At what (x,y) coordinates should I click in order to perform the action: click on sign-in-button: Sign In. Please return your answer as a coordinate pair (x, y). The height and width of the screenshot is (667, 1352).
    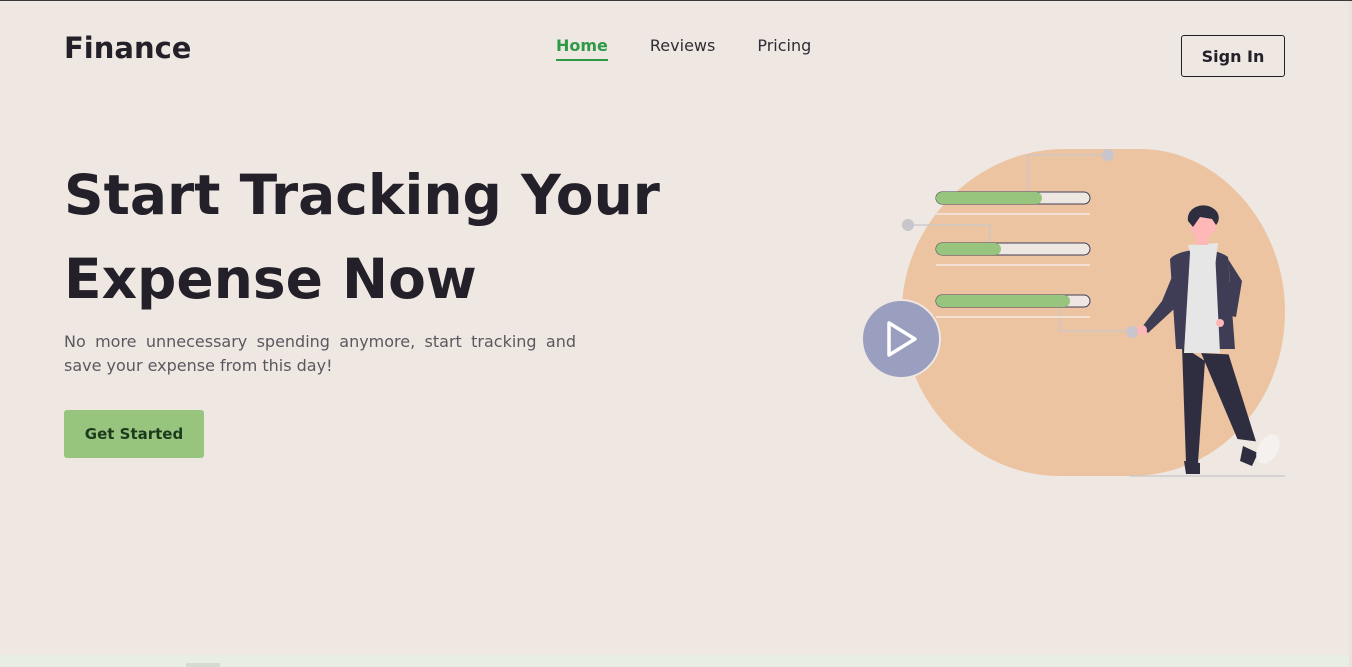
    Looking at the image, I should click on (1233, 56).